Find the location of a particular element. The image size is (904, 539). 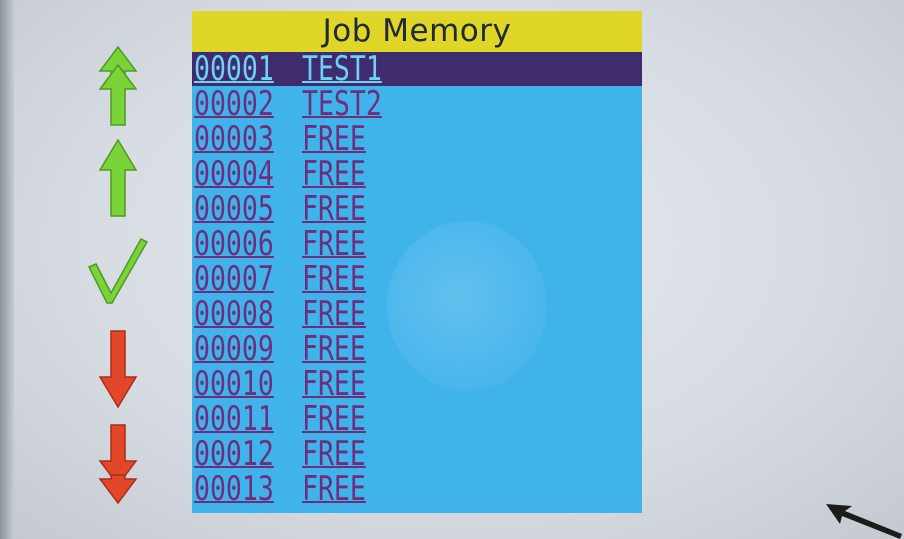

job-row: 00013 FREE is located at coordinates (417, 488).